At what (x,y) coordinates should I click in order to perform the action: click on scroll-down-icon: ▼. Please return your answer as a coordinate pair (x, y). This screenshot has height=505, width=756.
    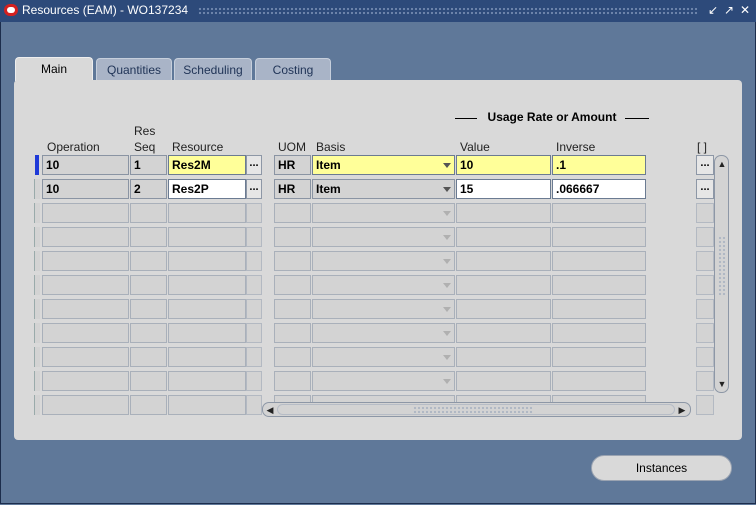
    Looking at the image, I should click on (722, 384).